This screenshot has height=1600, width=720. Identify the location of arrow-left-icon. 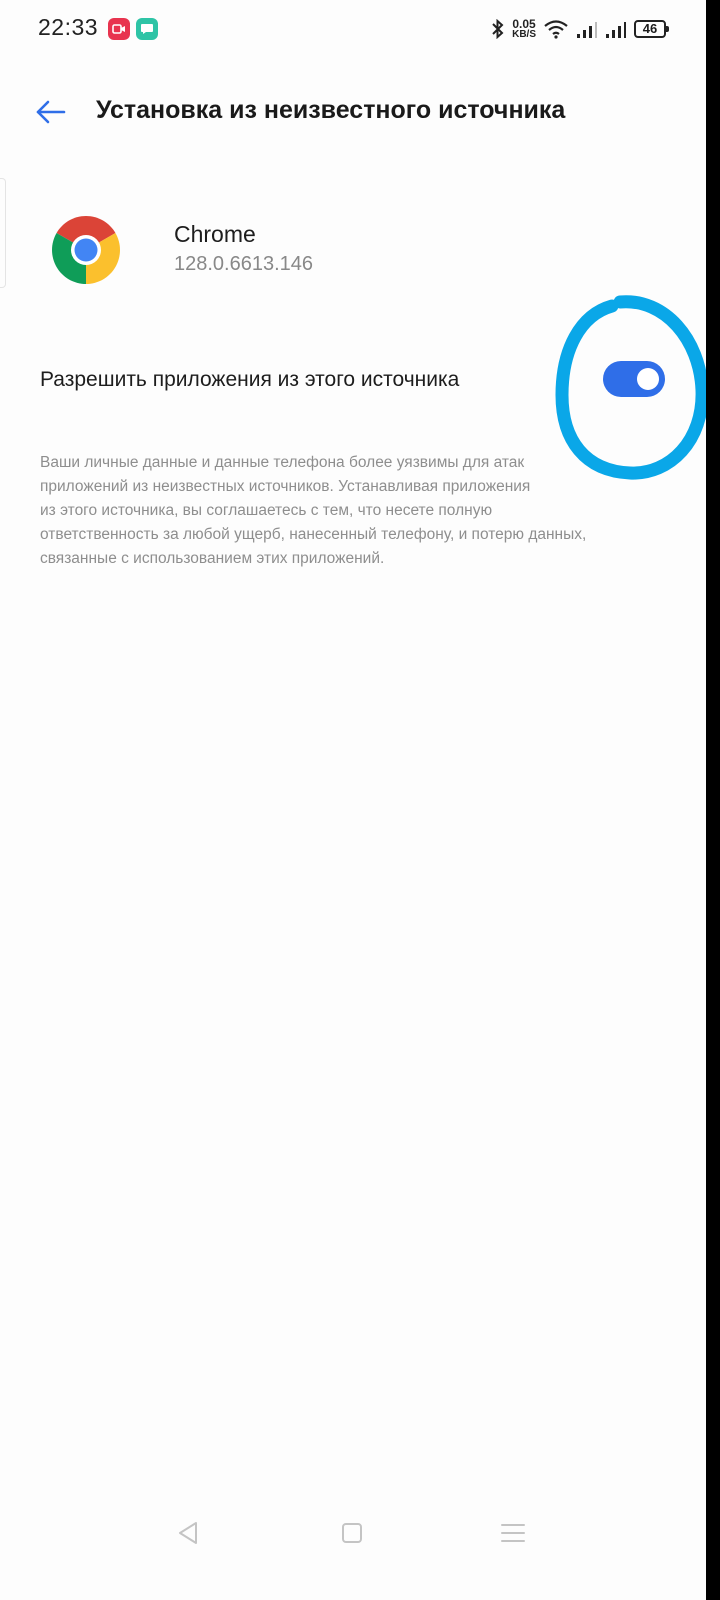
(51, 112).